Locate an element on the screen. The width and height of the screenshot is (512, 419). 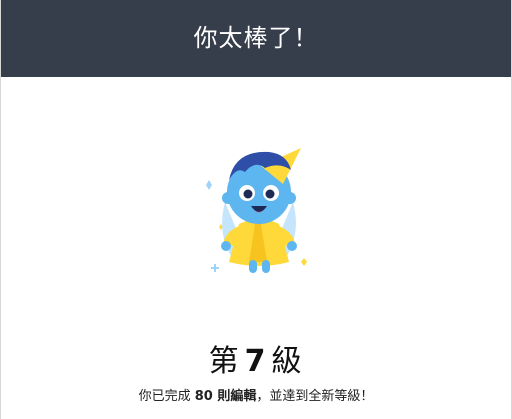
level-prefix: 第 is located at coordinates (224, 361).